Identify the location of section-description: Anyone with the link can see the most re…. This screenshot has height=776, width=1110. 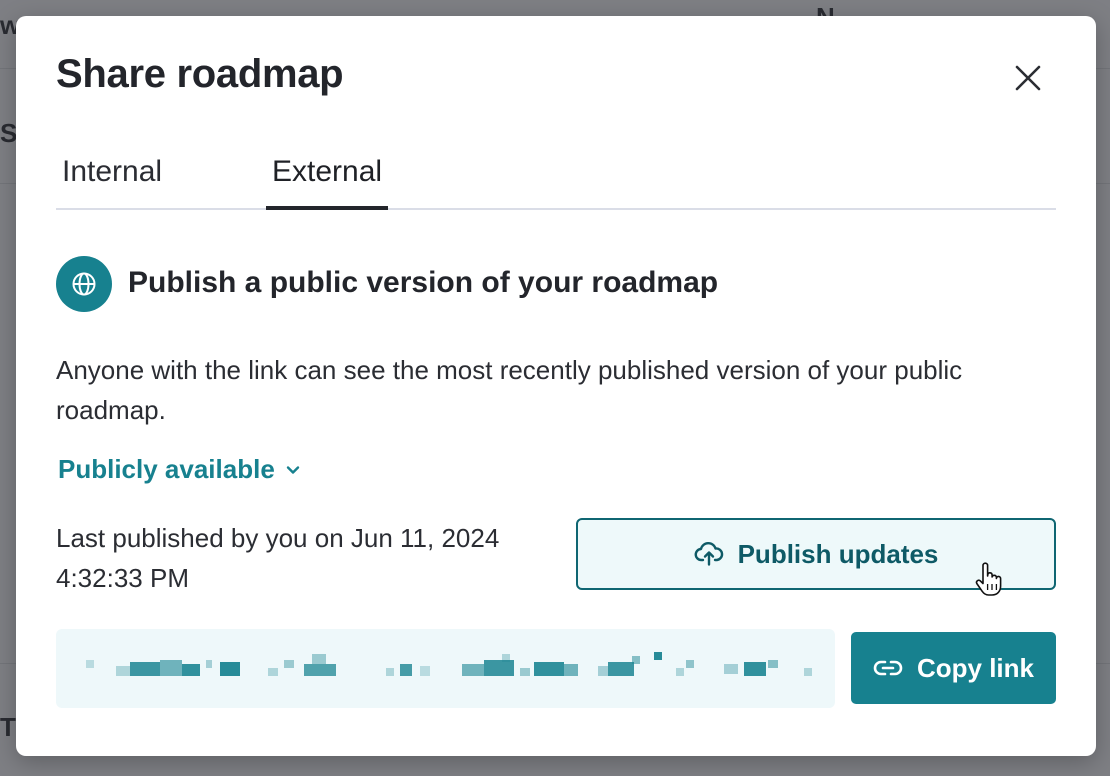
(509, 390).